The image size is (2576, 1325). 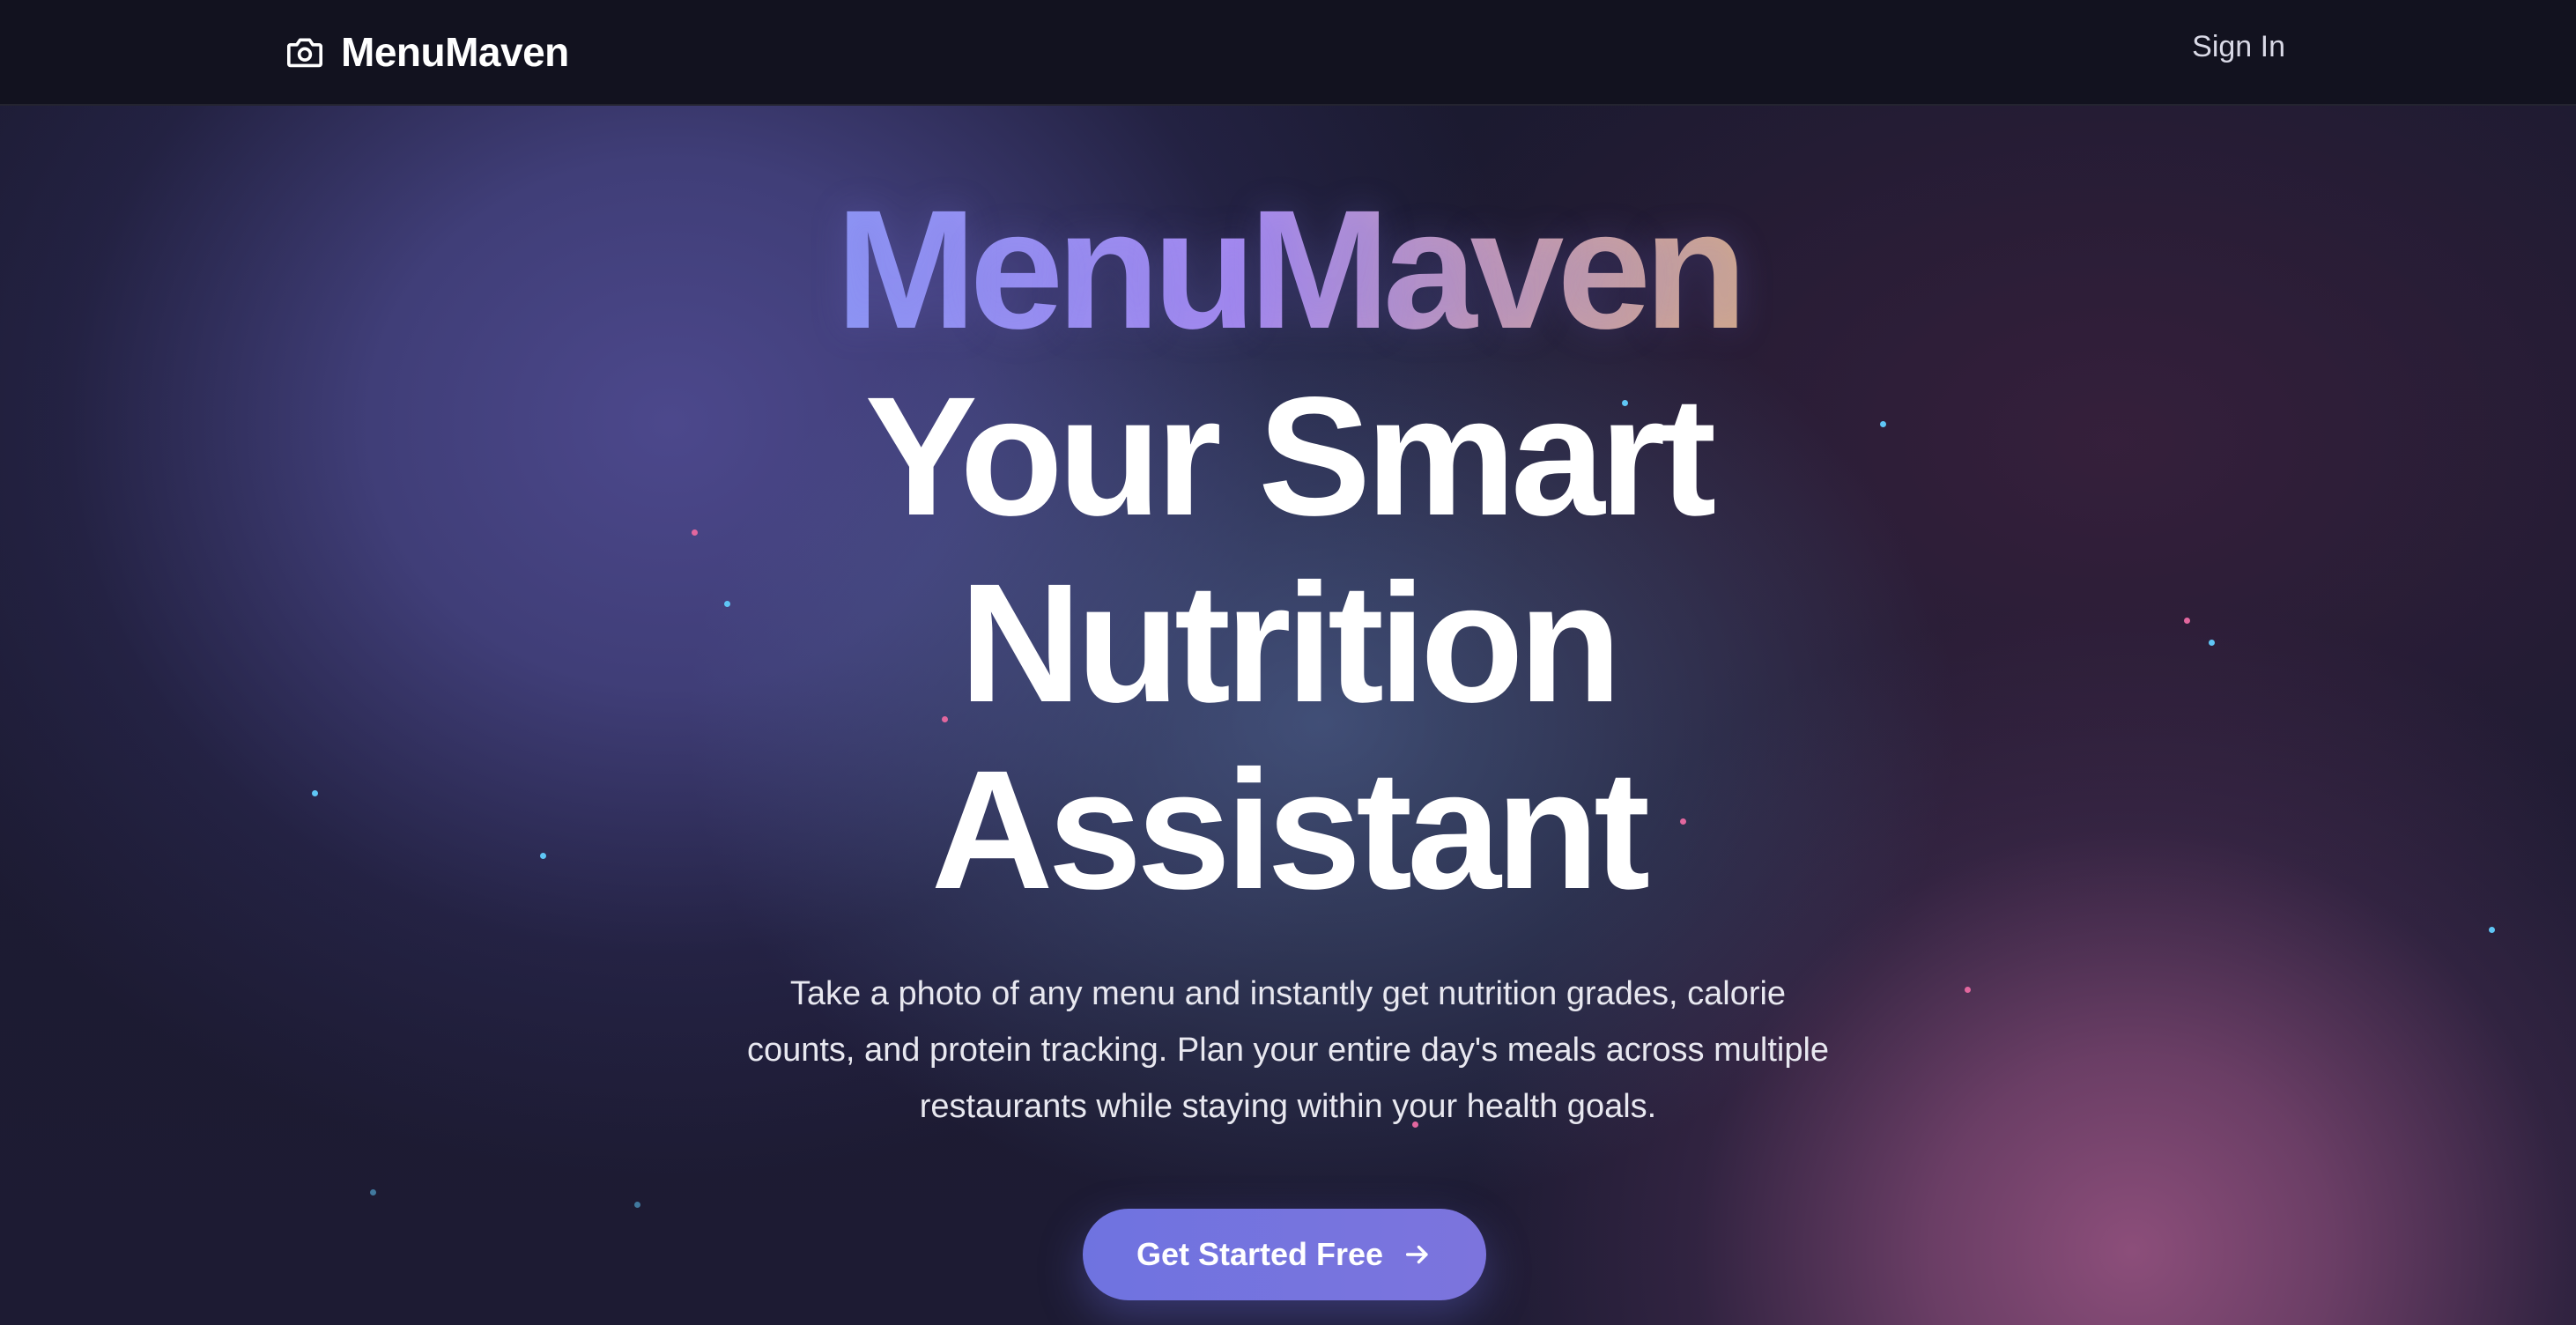 What do you see at coordinates (1290, 456) in the screenshot?
I see `hero-headline-line-1: Your Smart` at bounding box center [1290, 456].